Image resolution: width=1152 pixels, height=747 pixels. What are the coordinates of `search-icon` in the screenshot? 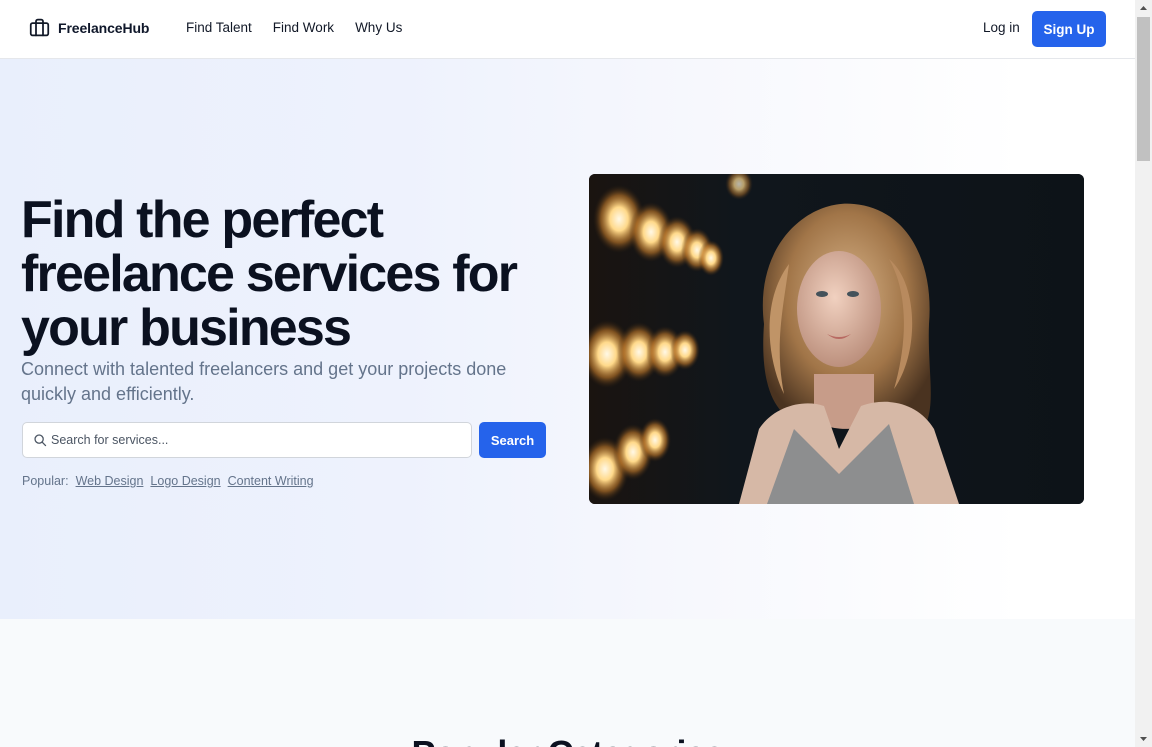 It's located at (40, 440).